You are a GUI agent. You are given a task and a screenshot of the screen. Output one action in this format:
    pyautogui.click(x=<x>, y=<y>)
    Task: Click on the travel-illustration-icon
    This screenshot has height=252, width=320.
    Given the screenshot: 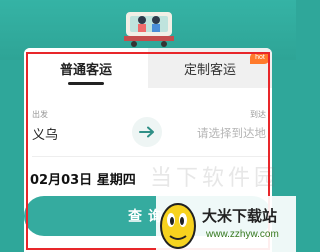 What is the action you would take?
    pyautogui.click(x=149, y=29)
    